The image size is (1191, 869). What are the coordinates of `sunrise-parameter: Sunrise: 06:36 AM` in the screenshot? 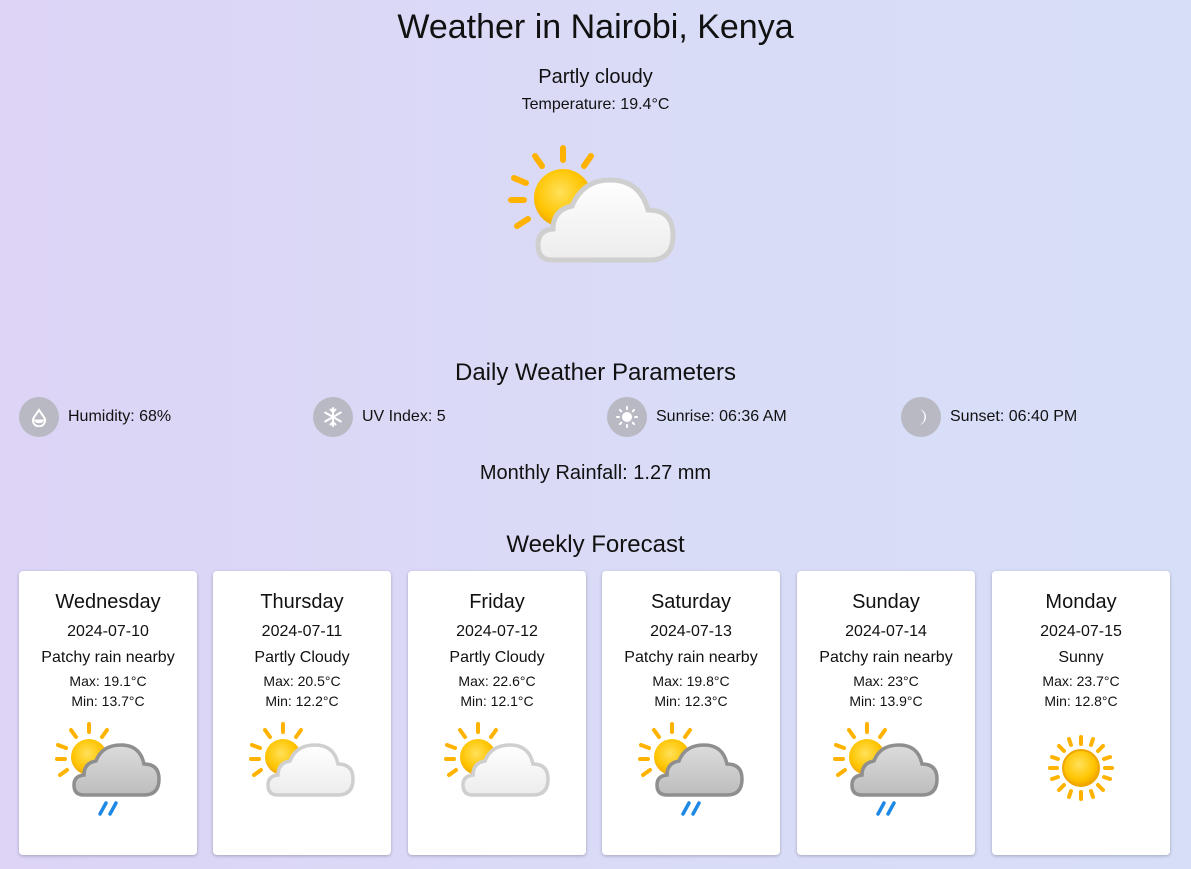 It's located at (697, 417).